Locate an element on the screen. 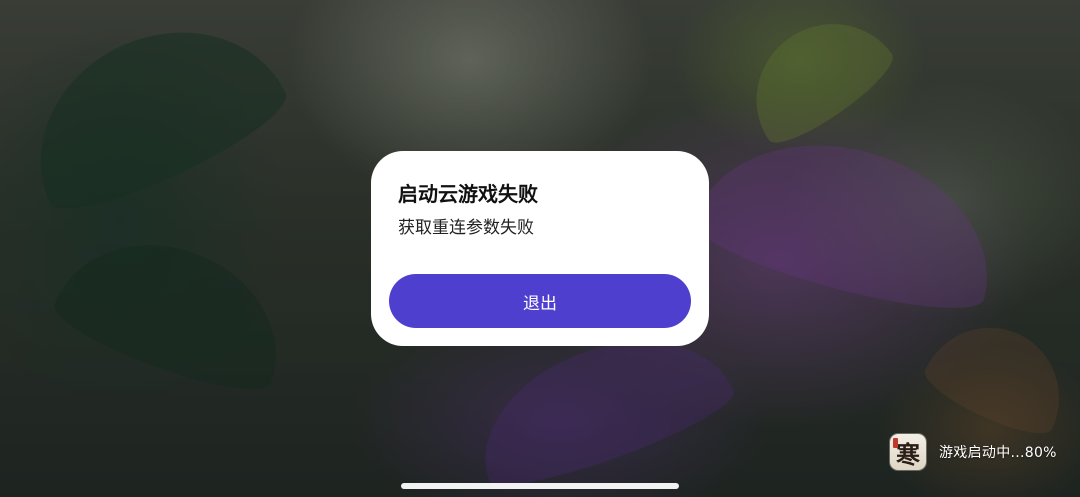  app-icon-seal is located at coordinates (895, 443).